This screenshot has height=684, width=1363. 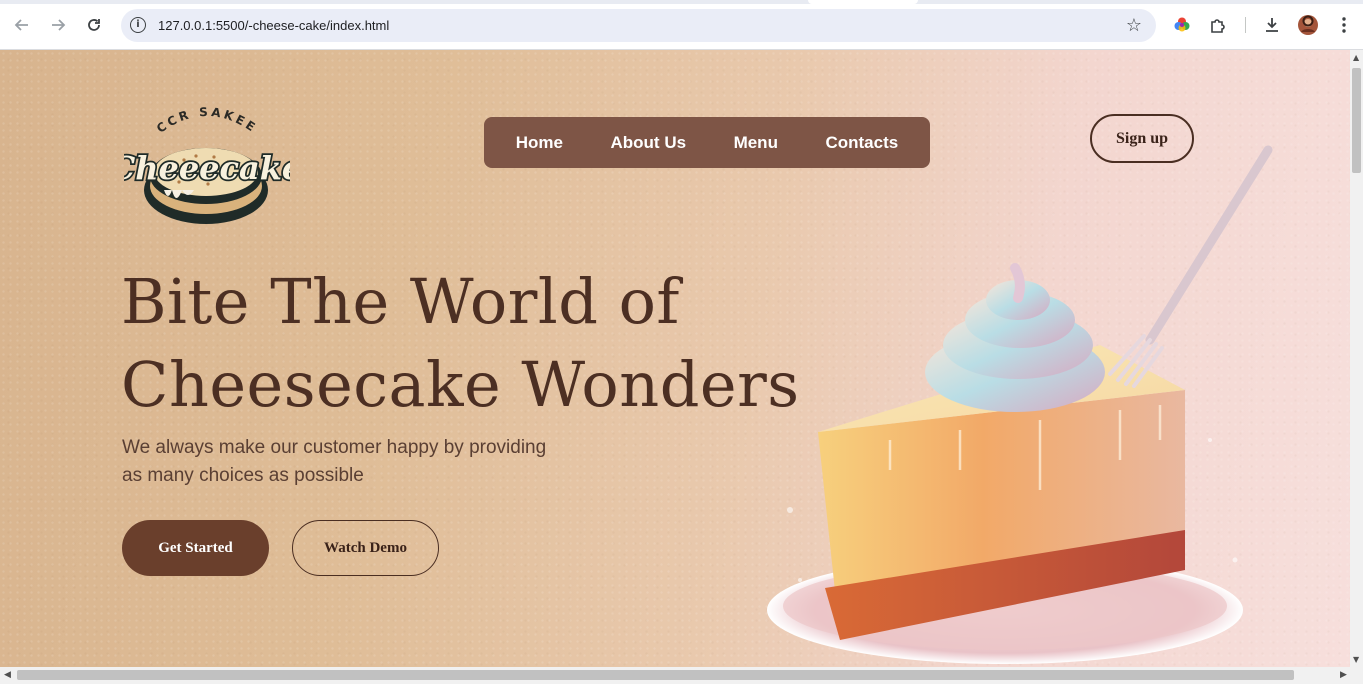 I want to click on vertical-scroll-thumb, so click(x=1356, y=120).